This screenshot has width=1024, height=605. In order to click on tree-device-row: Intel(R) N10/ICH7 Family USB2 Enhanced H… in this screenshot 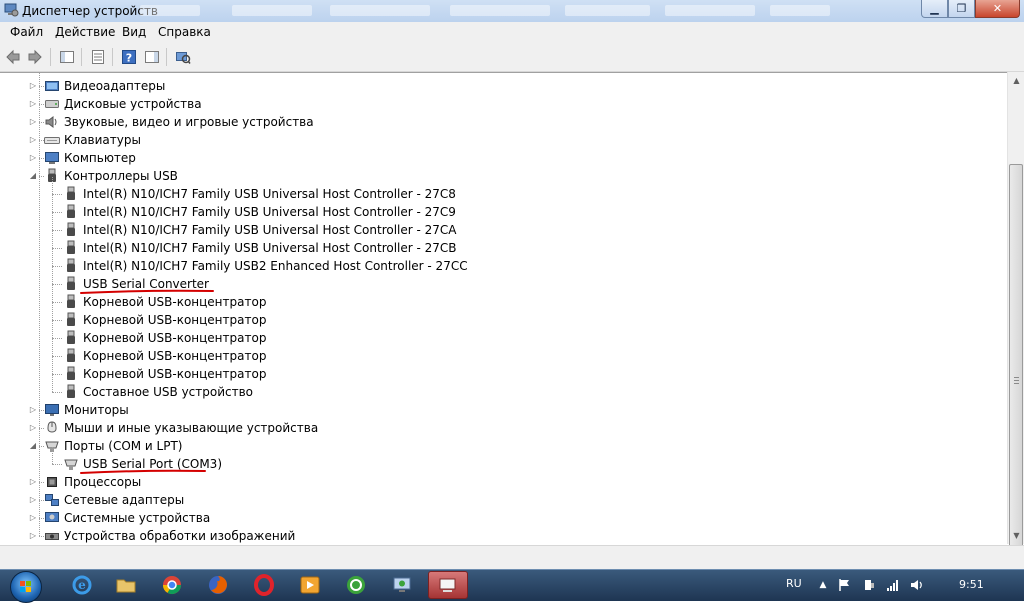, I will do `click(500, 266)`.